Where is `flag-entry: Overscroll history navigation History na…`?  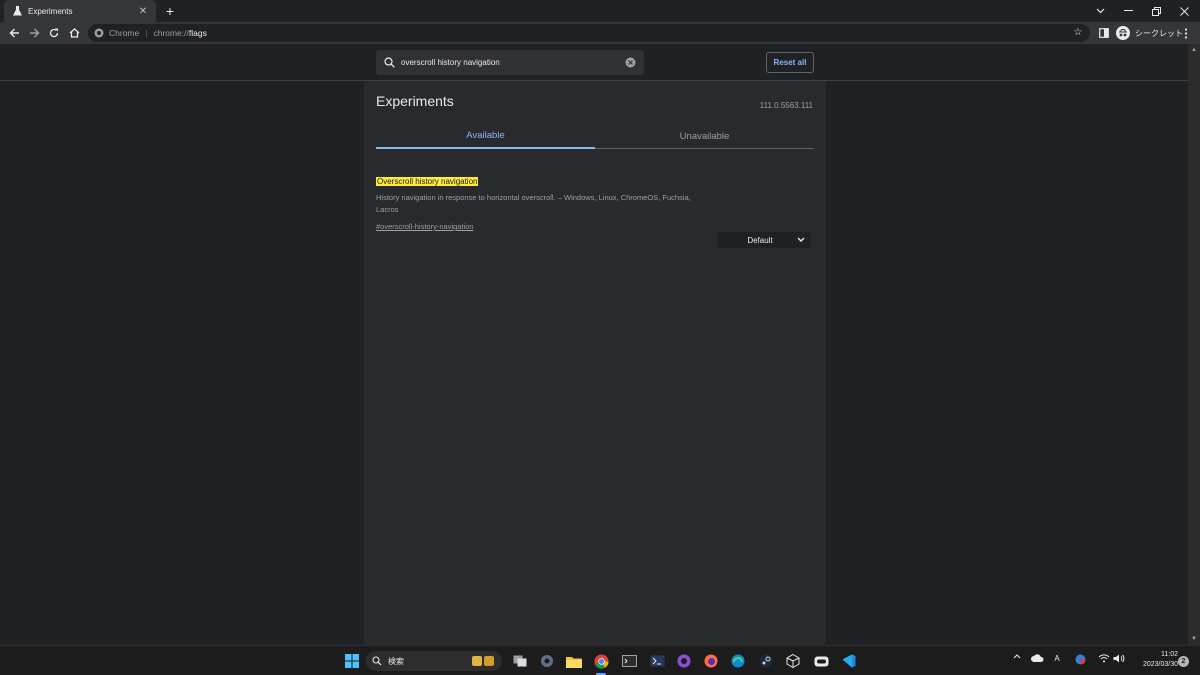
flag-entry: Overscroll history navigation History na… is located at coordinates (595, 202).